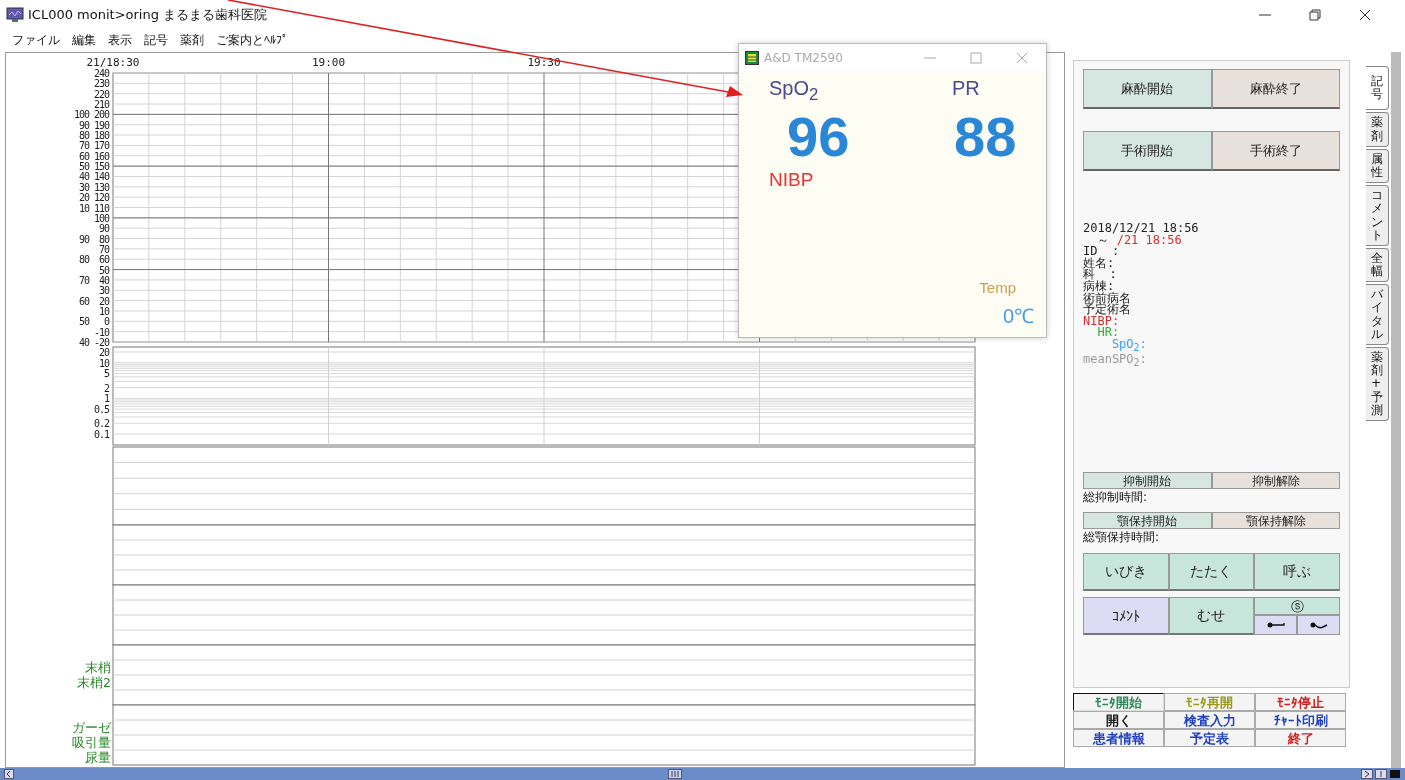 The height and width of the screenshot is (780, 1405). Describe the element at coordinates (1126, 616) in the screenshot. I see `event-button: ｺﾒﾝﾄ` at that location.